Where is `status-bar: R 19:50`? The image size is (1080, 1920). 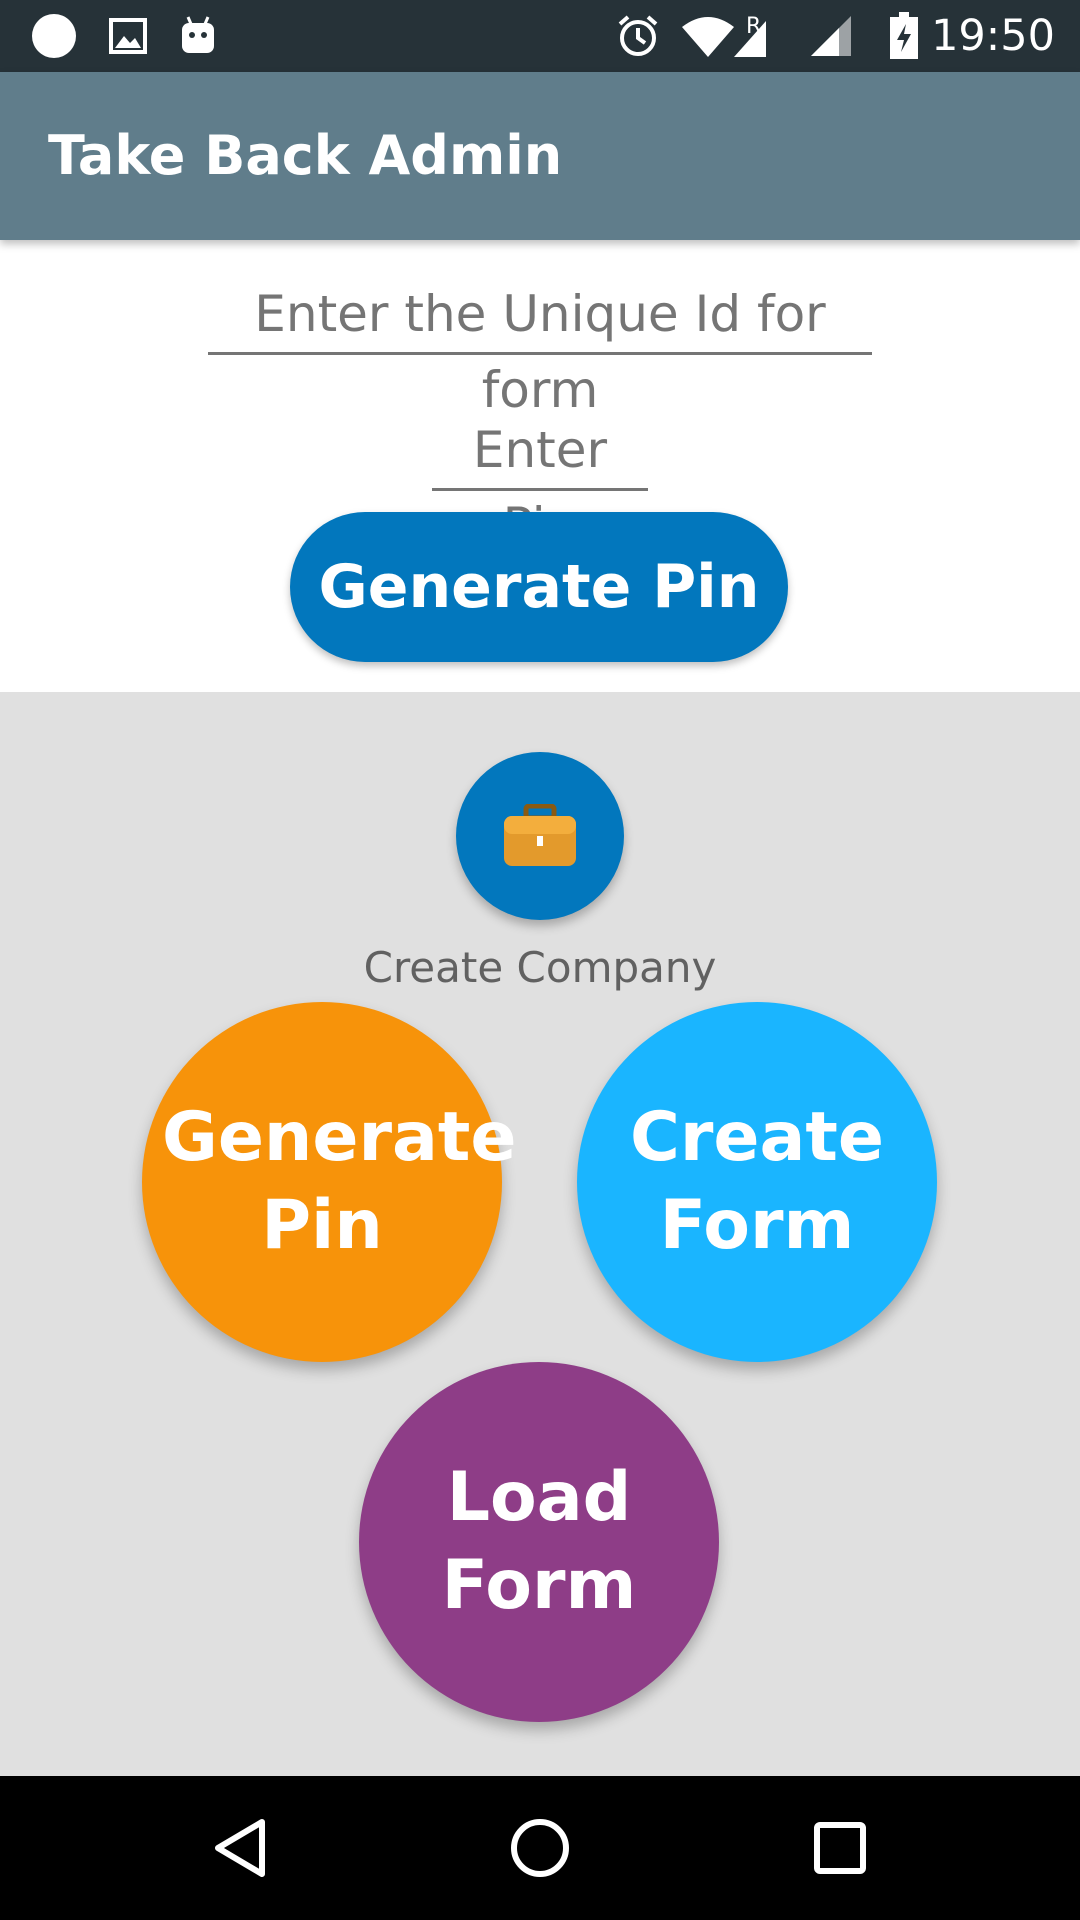 status-bar: R 19:50 is located at coordinates (540, 36).